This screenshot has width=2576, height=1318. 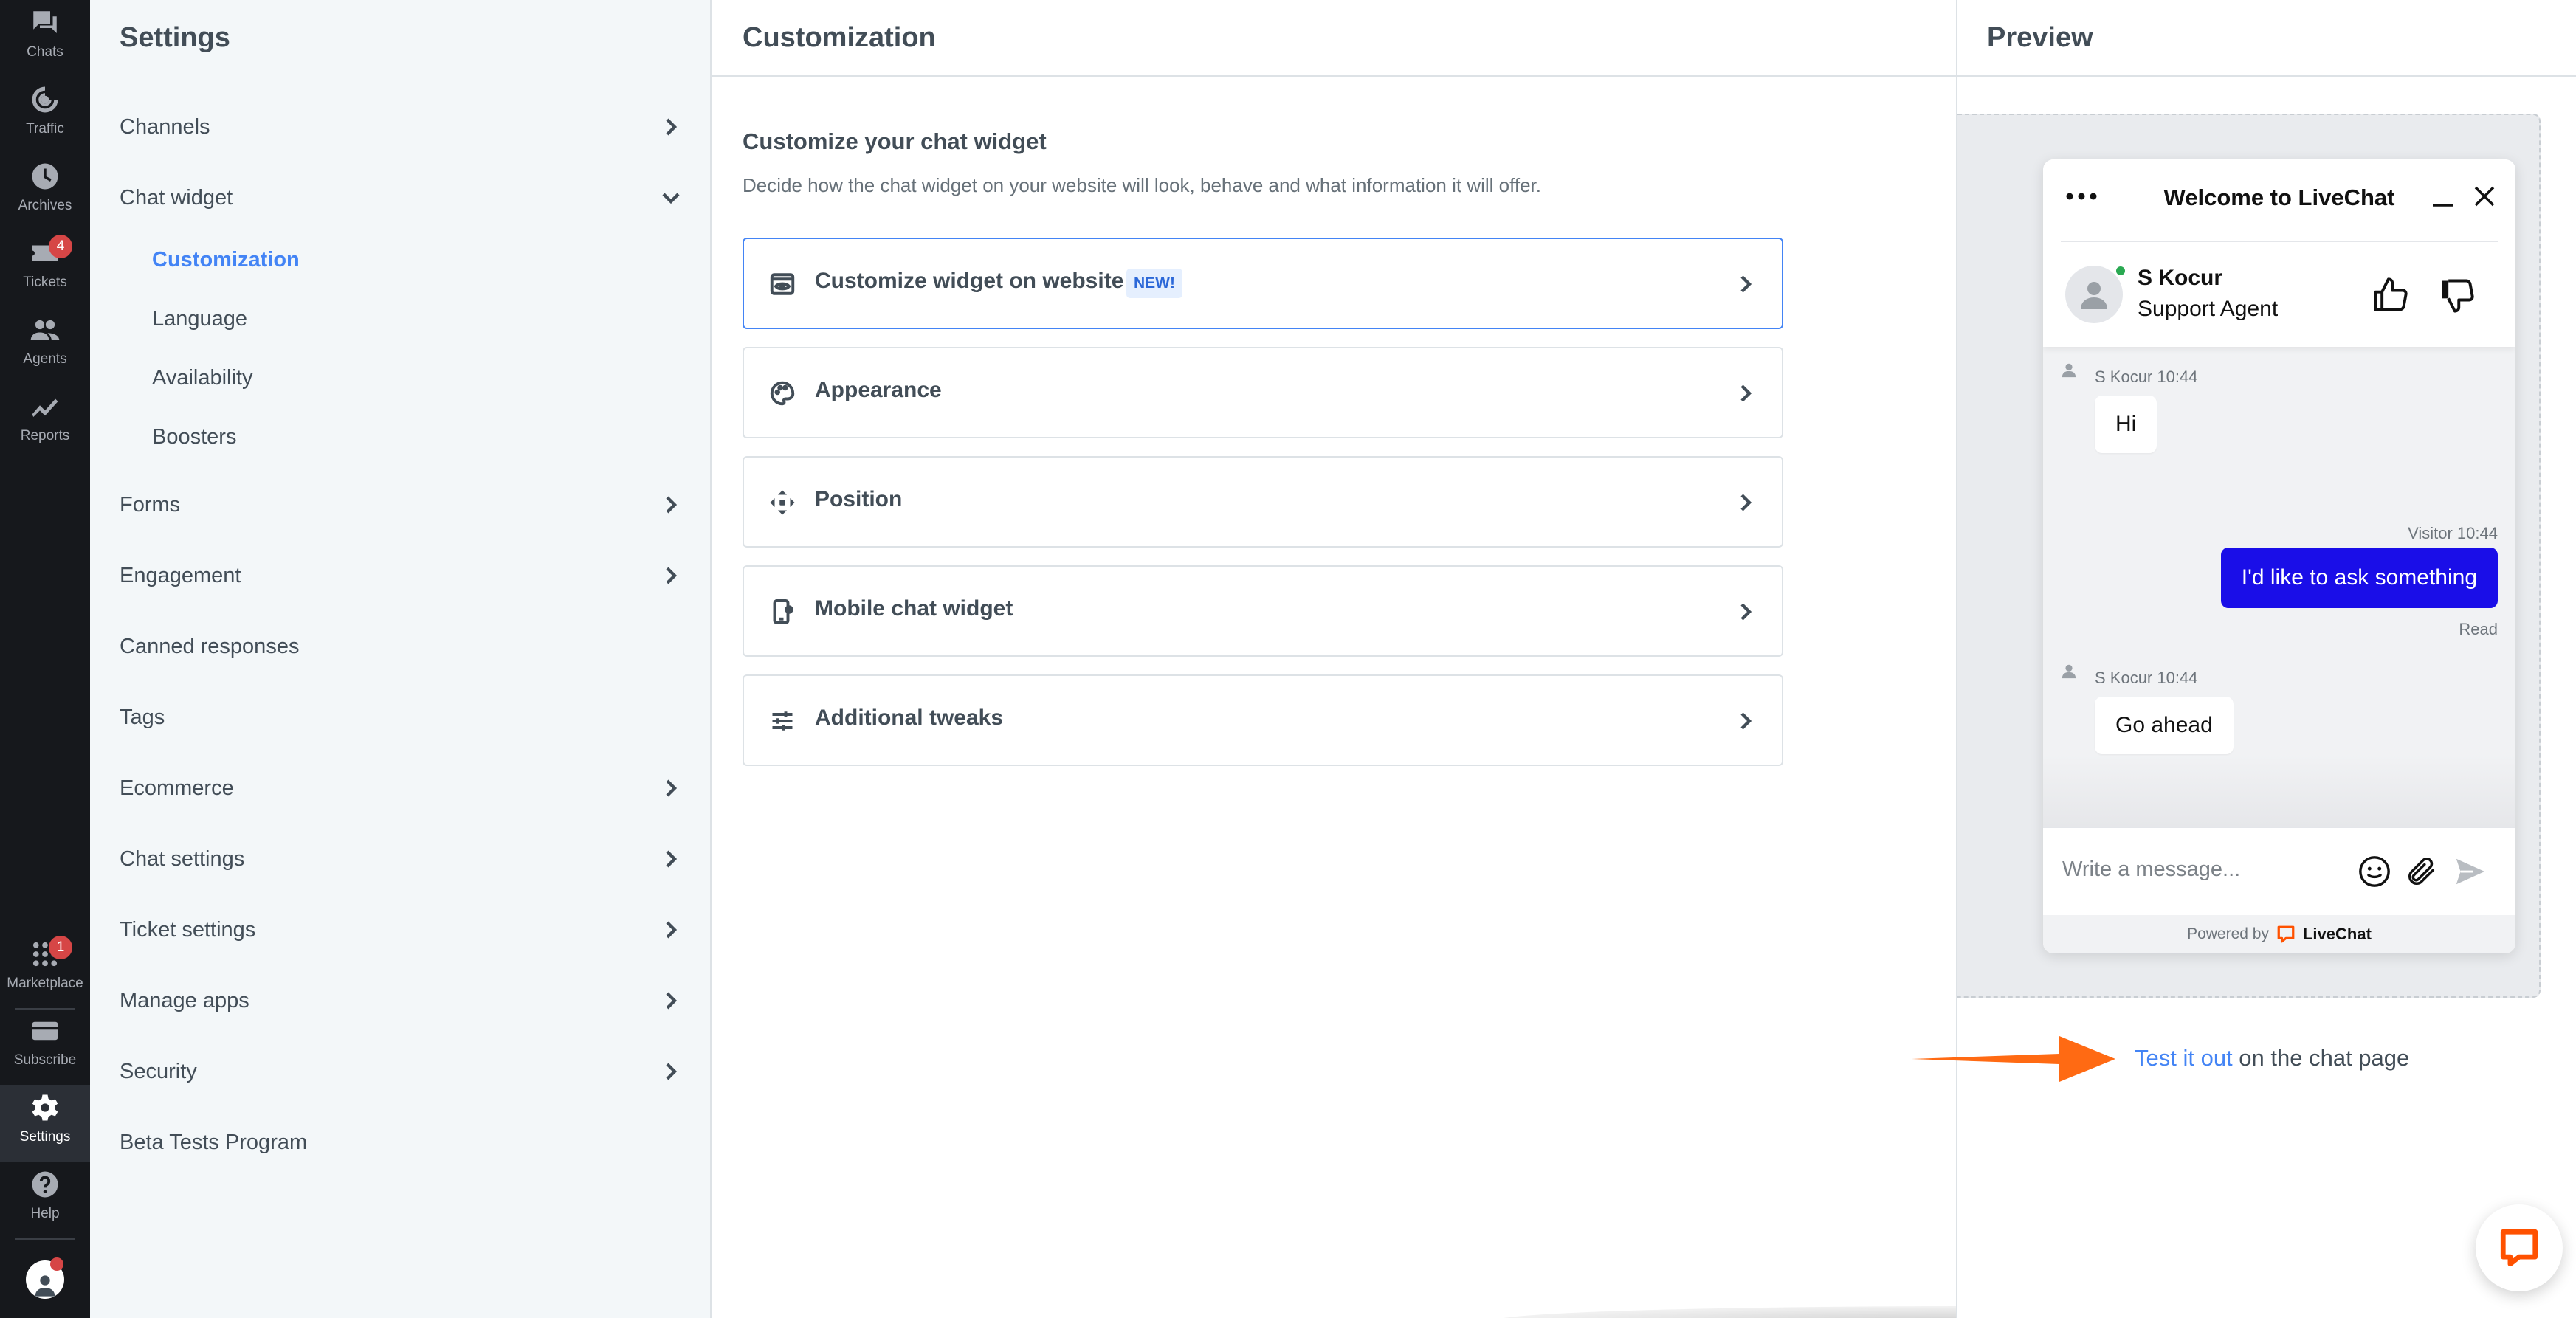 What do you see at coordinates (45, 129) in the screenshot?
I see `rail-label: Traffic` at bounding box center [45, 129].